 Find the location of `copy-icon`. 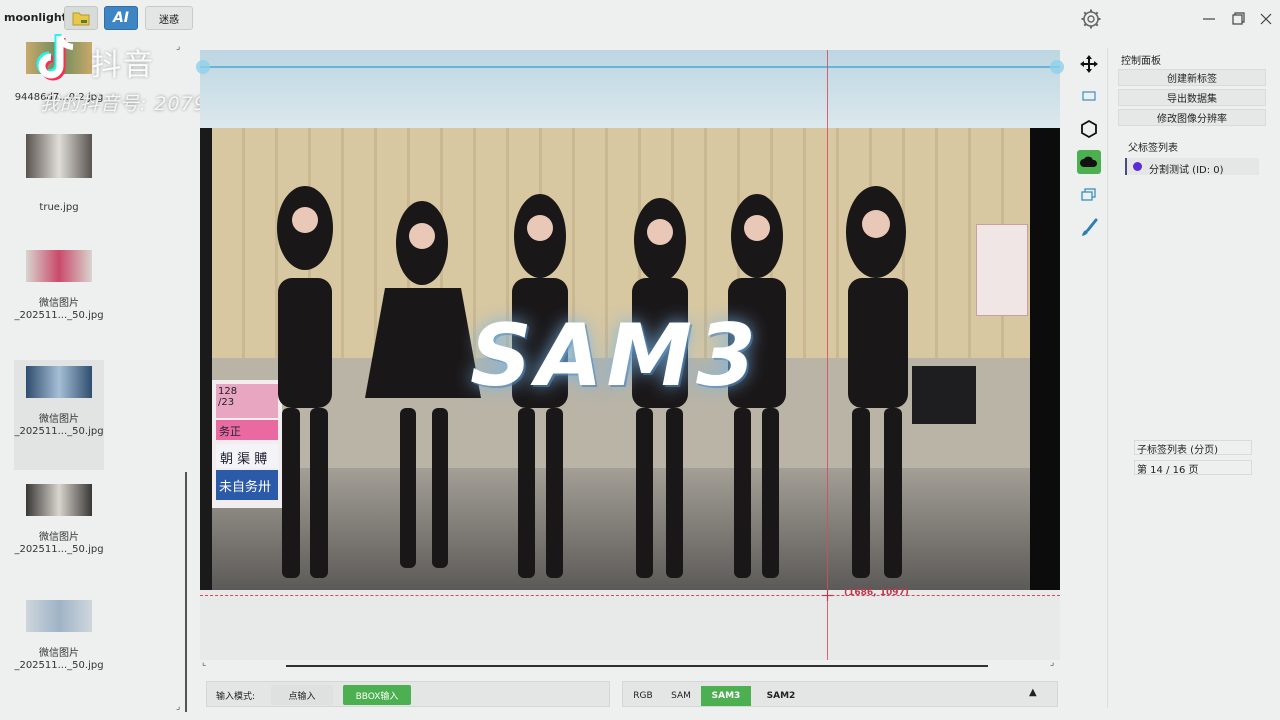

copy-icon is located at coordinates (1088, 194).